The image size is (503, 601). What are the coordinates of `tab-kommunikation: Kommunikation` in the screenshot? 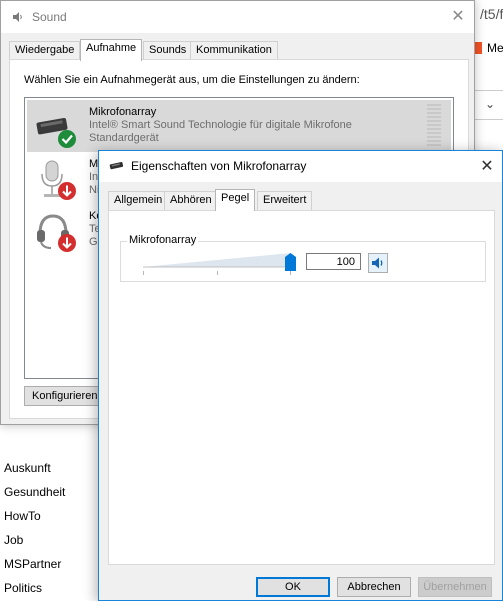 It's located at (234, 50).